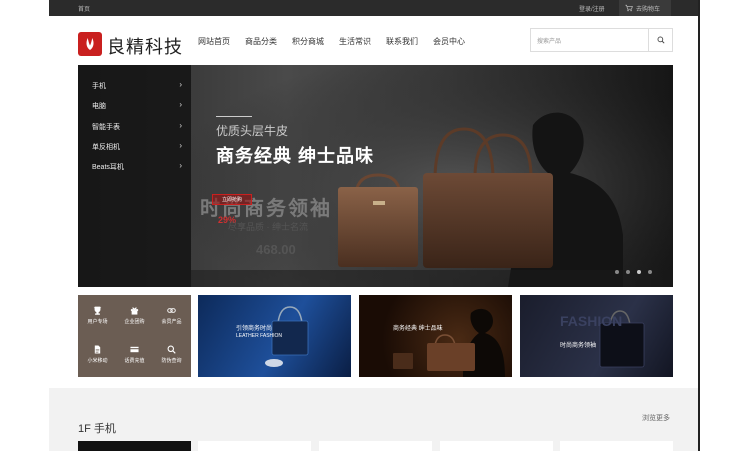 The height and width of the screenshot is (451, 750). Describe the element at coordinates (171, 361) in the screenshot. I see `service-label: 防伪查询` at that location.